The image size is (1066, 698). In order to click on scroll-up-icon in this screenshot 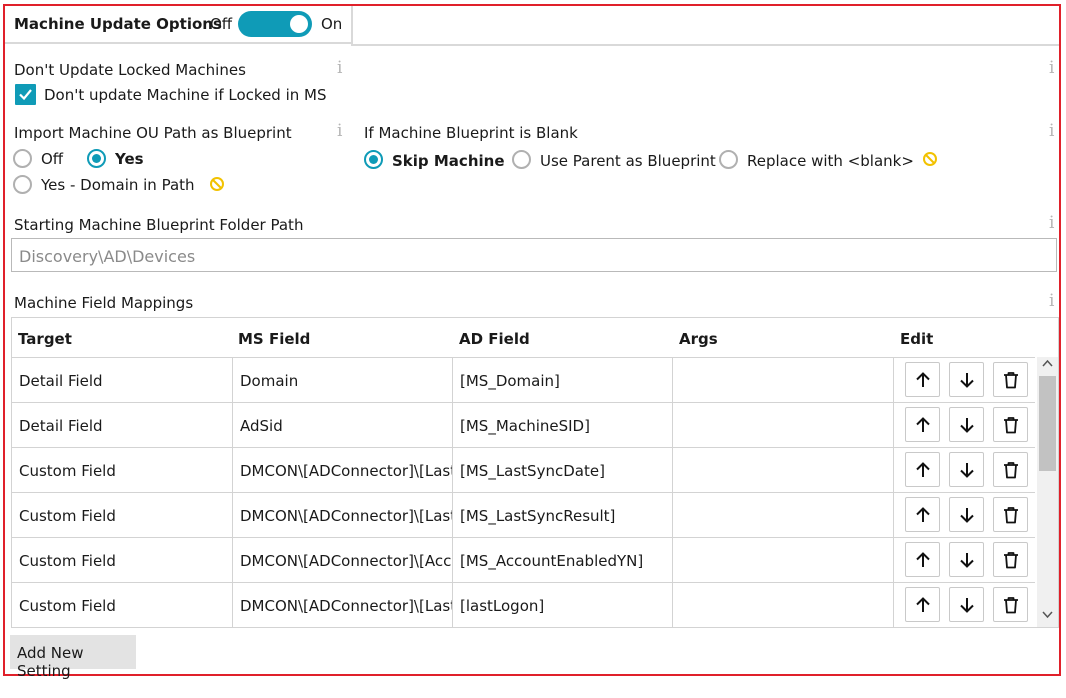, I will do `click(1047, 363)`.